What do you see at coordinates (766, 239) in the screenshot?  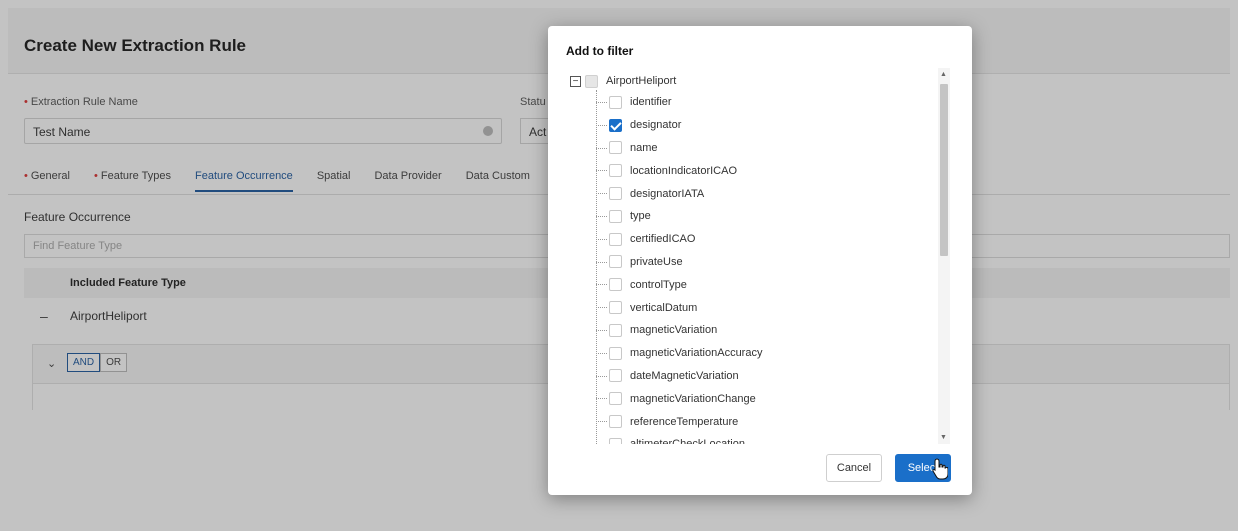 I see `tree-item-certified-icao: certifiedICAO` at bounding box center [766, 239].